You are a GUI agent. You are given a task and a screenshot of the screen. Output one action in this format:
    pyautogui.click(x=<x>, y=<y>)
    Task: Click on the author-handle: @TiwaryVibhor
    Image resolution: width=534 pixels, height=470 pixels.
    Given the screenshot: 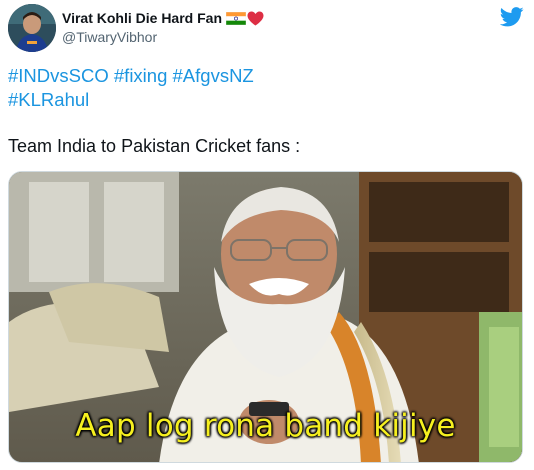 What is the action you would take?
    pyautogui.click(x=109, y=37)
    